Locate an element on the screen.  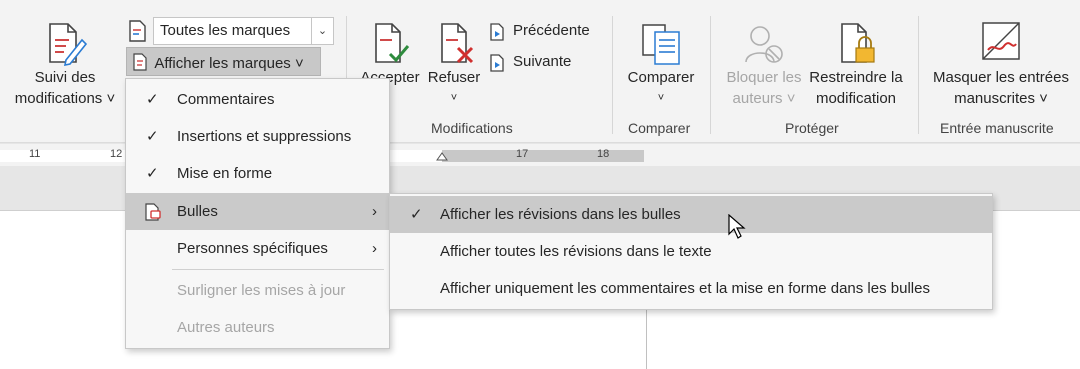
ruler-tick-label: 11 is located at coordinates (35, 154).